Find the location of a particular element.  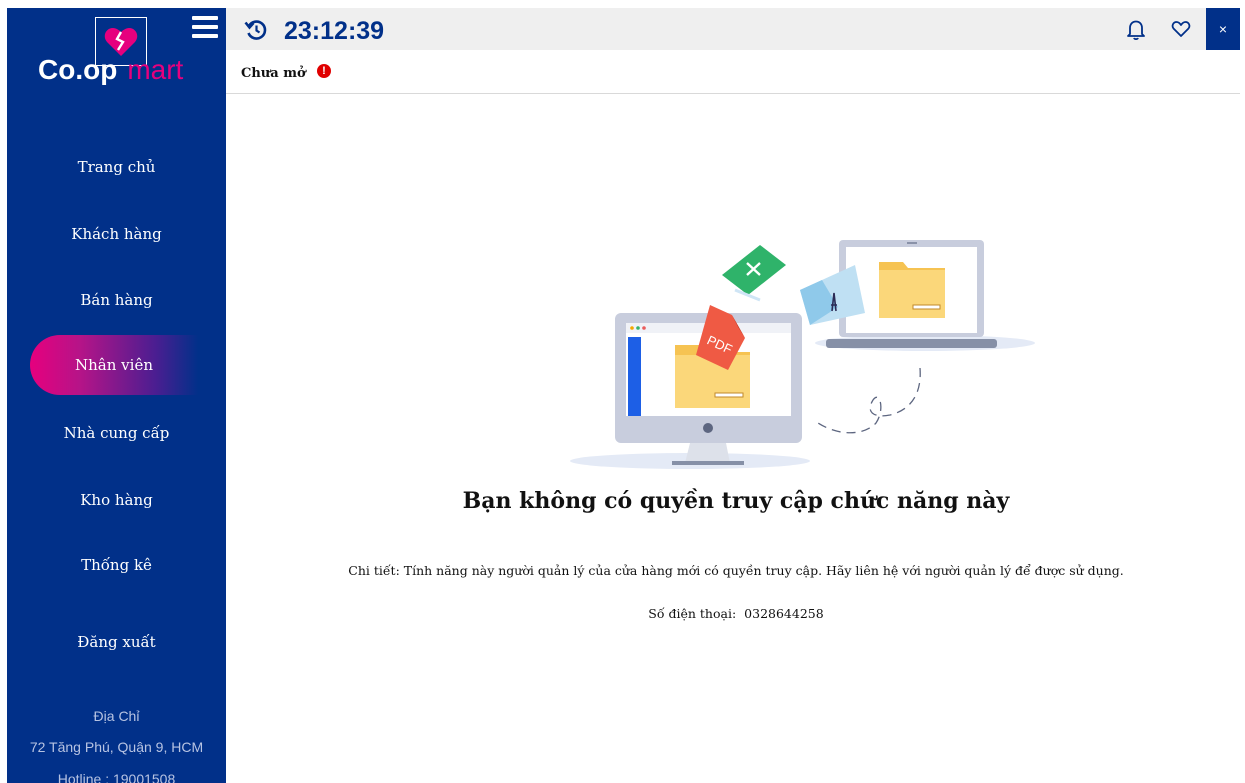

address-title: Địa Chỉ is located at coordinates (116, 716).